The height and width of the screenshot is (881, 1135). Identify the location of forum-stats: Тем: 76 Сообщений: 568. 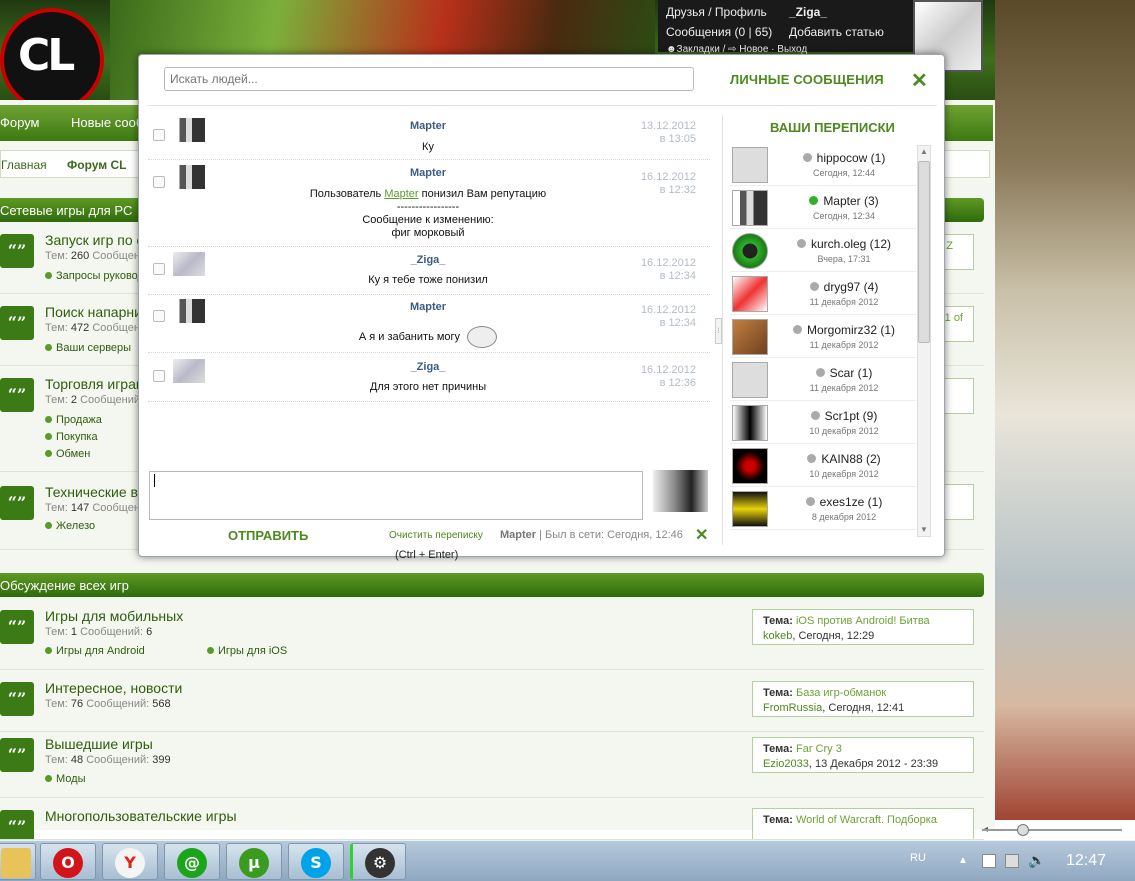
(108, 704).